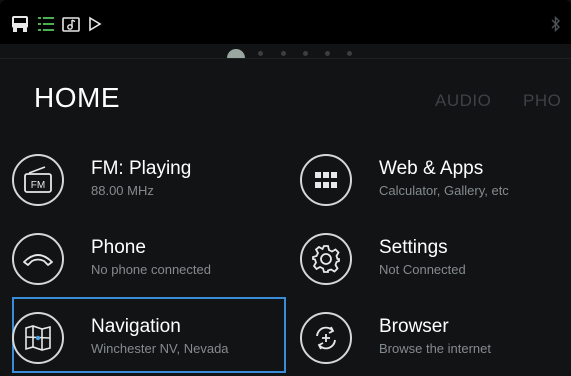 The image size is (571, 376). Describe the element at coordinates (38, 185) in the screenshot. I see `svg-text: FM` at that location.